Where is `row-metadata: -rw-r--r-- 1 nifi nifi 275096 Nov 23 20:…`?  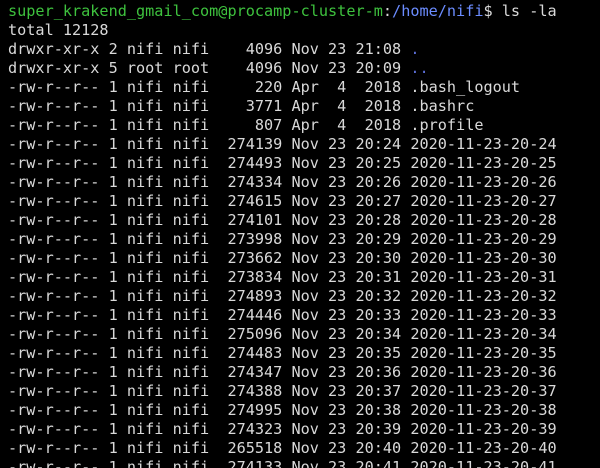
row-metadata: -rw-r--r-- 1 nifi nifi 275096 Nov 23 20:… is located at coordinates (209, 334).